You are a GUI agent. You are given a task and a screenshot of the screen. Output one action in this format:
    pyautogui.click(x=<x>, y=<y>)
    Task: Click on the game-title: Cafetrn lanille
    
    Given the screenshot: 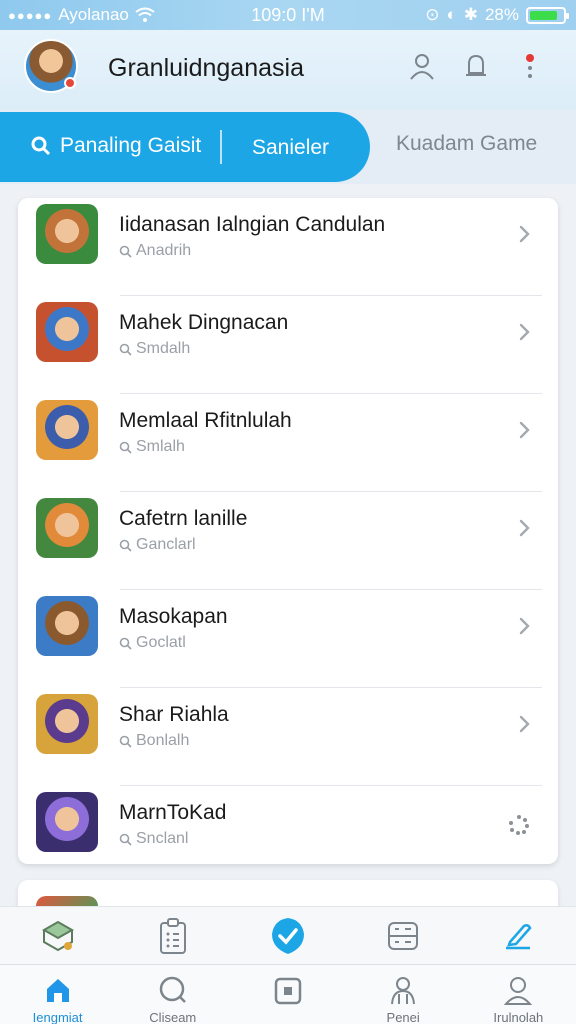 What is the action you would take?
    pyautogui.click(x=183, y=518)
    